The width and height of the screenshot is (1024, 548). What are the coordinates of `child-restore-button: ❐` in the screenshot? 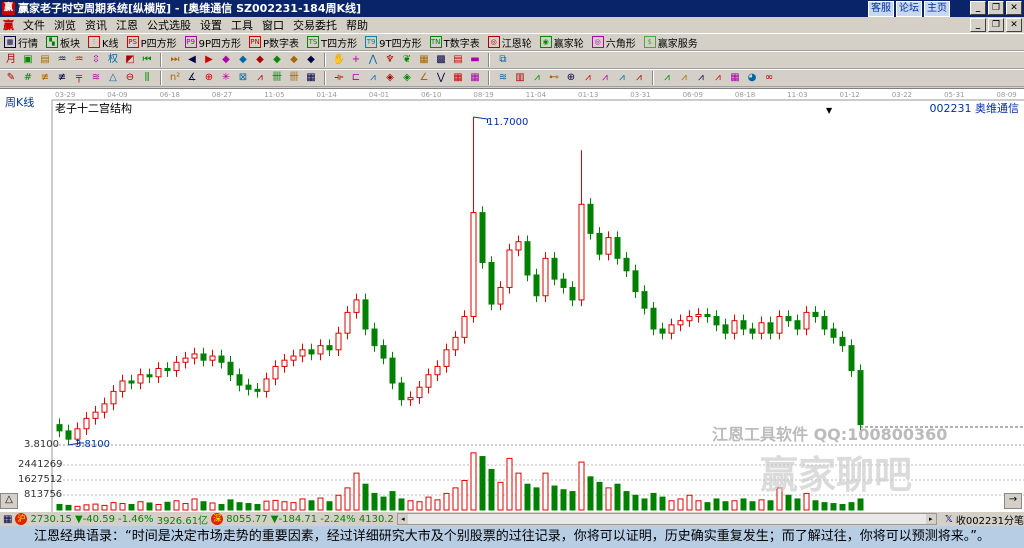 It's located at (996, 25).